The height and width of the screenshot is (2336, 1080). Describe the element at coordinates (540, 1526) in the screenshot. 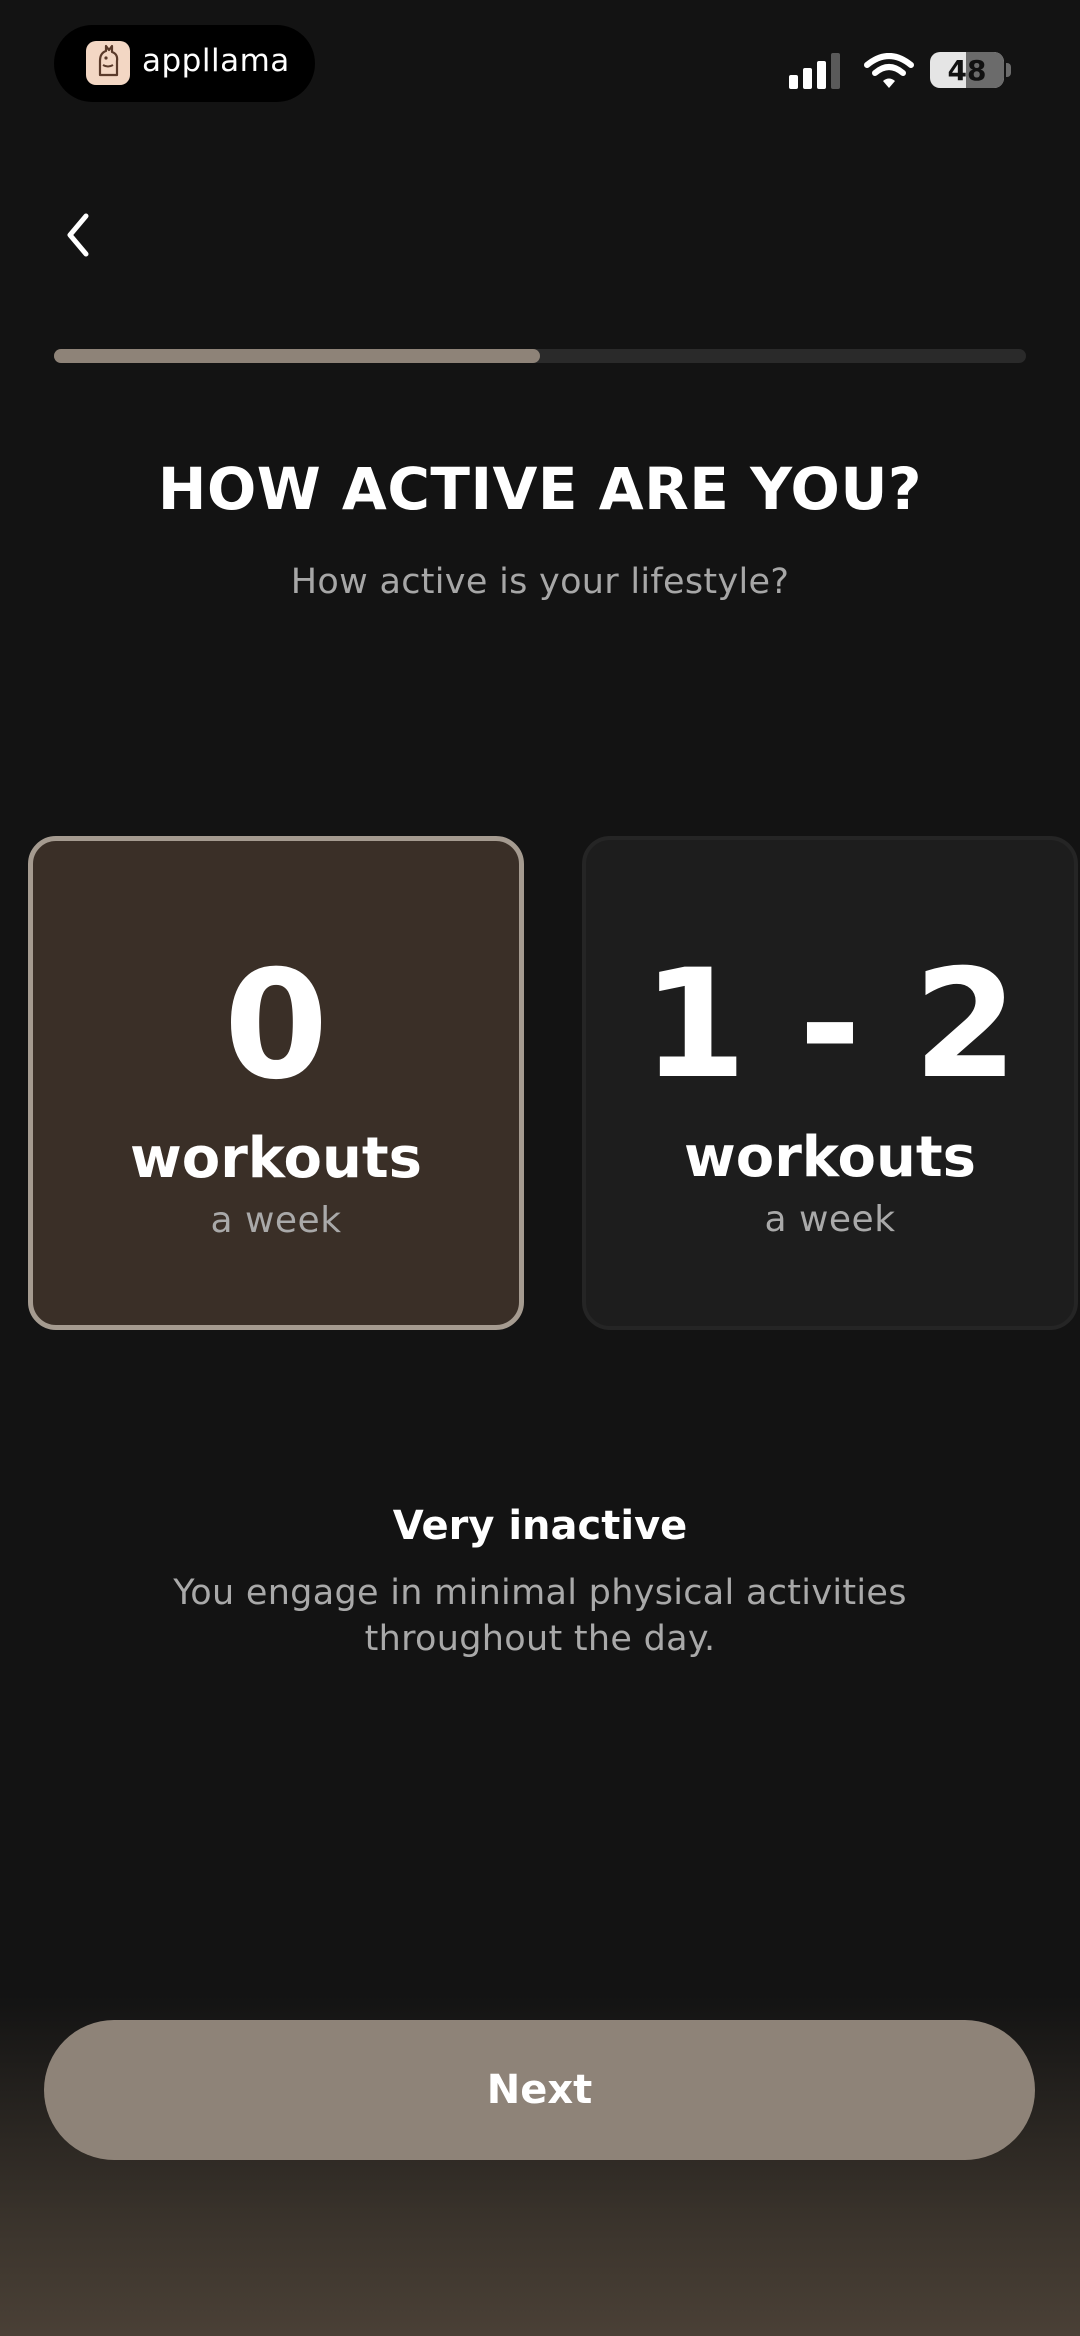

I see `activity-level-title: Very inactive` at that location.